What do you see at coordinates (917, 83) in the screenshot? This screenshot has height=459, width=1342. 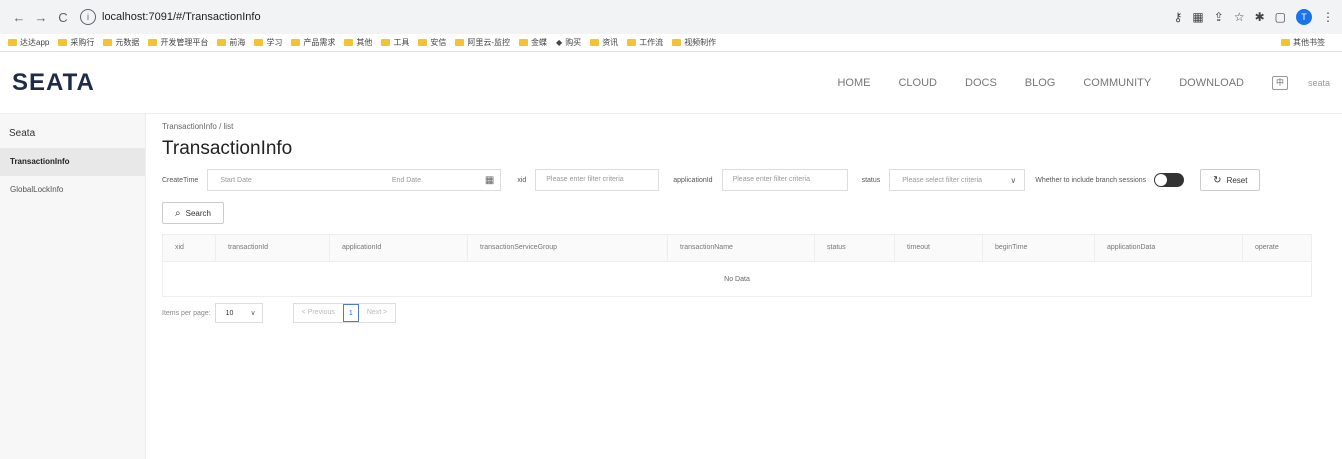 I see `nav-cloud: CLOUD` at bounding box center [917, 83].